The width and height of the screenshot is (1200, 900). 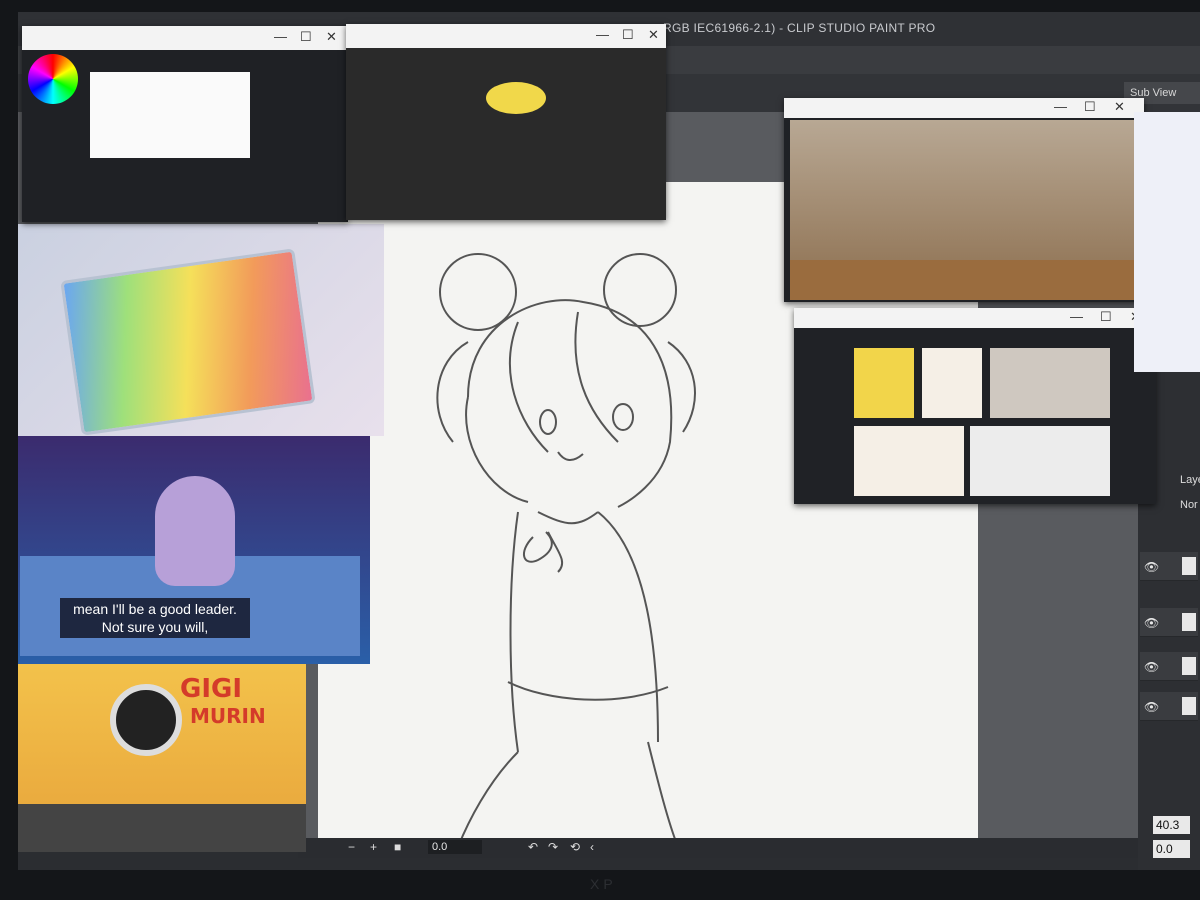 I want to click on flip-icon: ‹, so click(x=592, y=847).